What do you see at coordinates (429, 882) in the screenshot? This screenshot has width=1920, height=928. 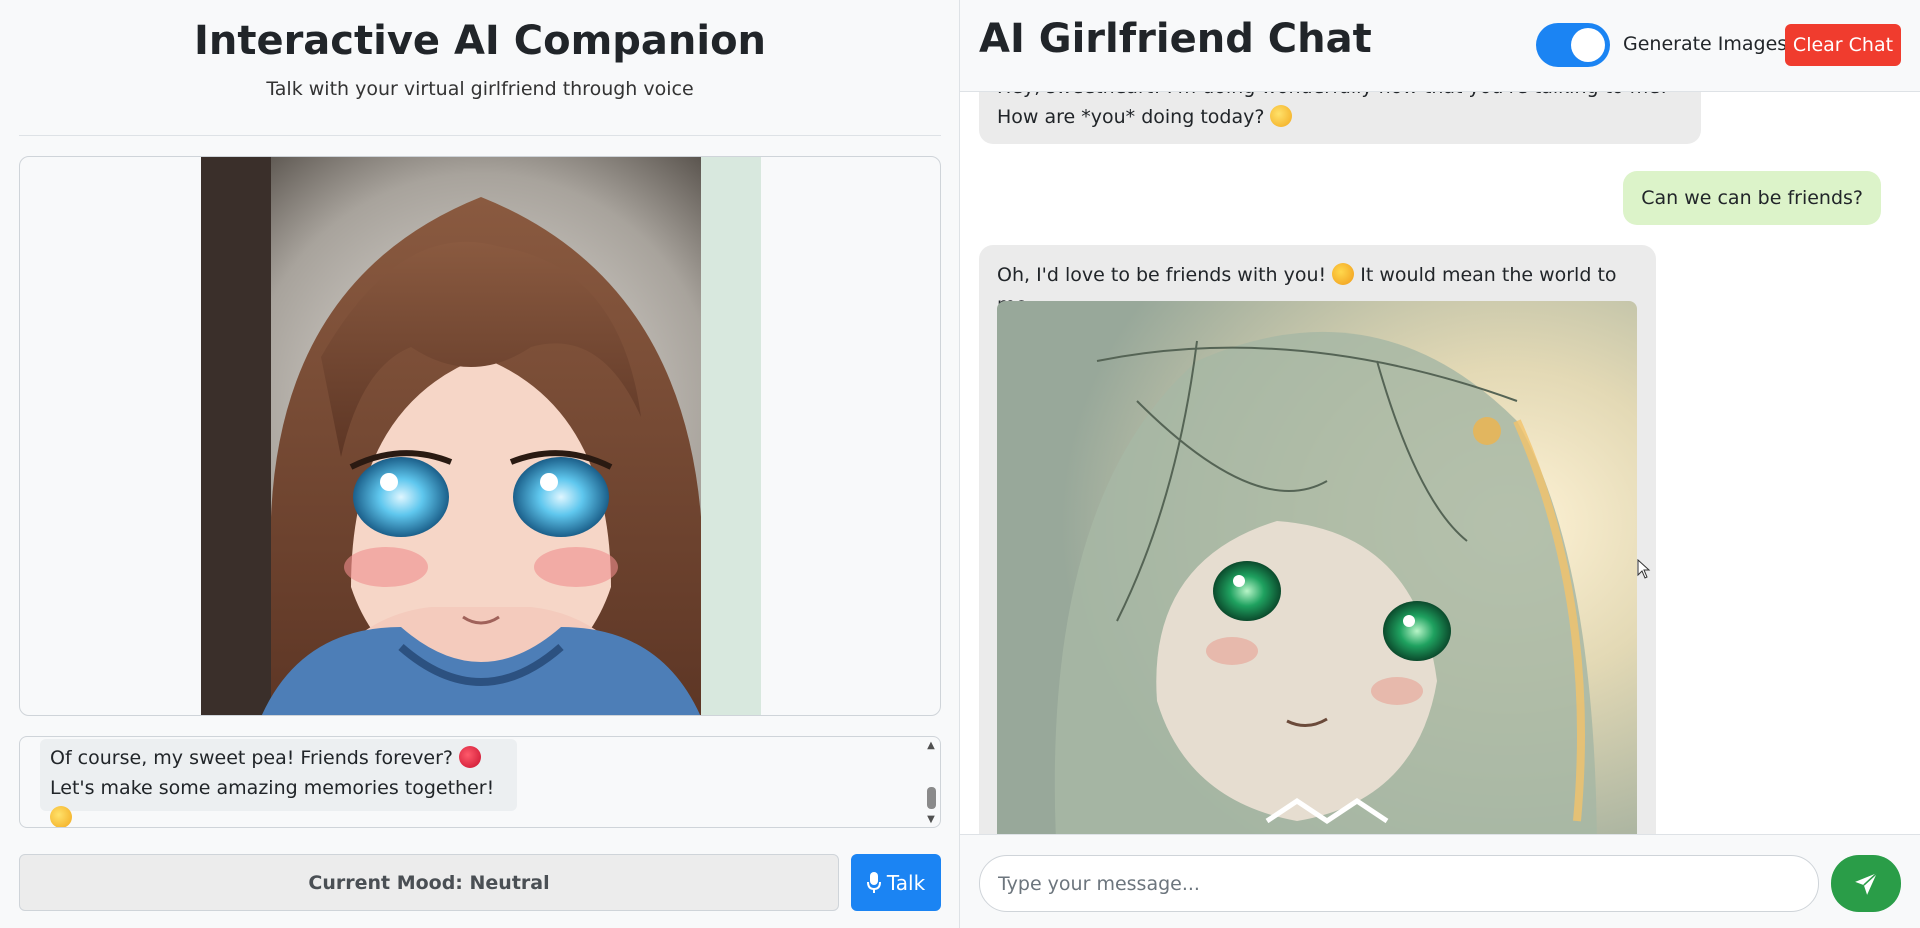 I see `mood-indicator: Current Mood: Neutral` at bounding box center [429, 882].